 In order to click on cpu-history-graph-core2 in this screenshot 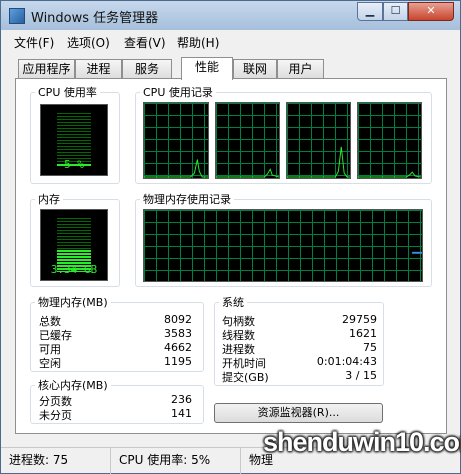, I will do `click(247, 140)`.